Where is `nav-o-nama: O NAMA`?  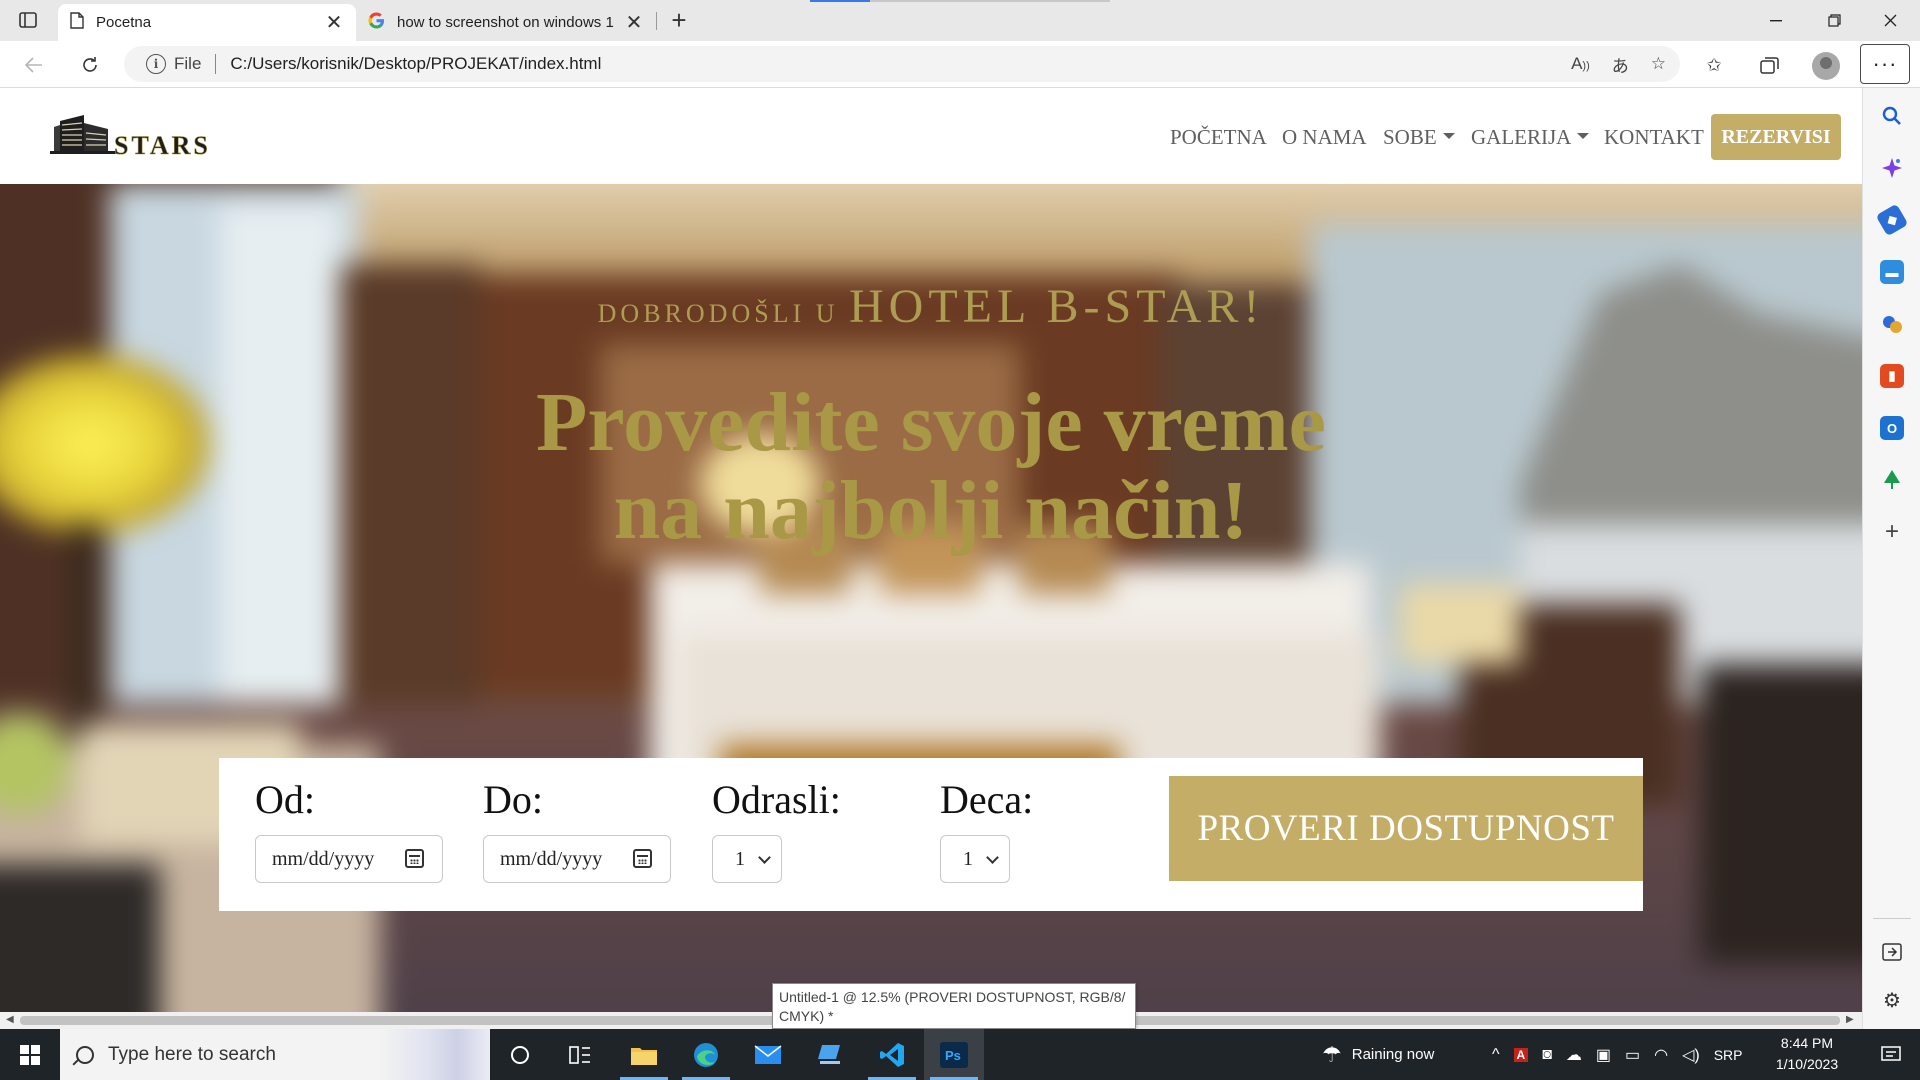
nav-o-nama: O NAMA is located at coordinates (1324, 137).